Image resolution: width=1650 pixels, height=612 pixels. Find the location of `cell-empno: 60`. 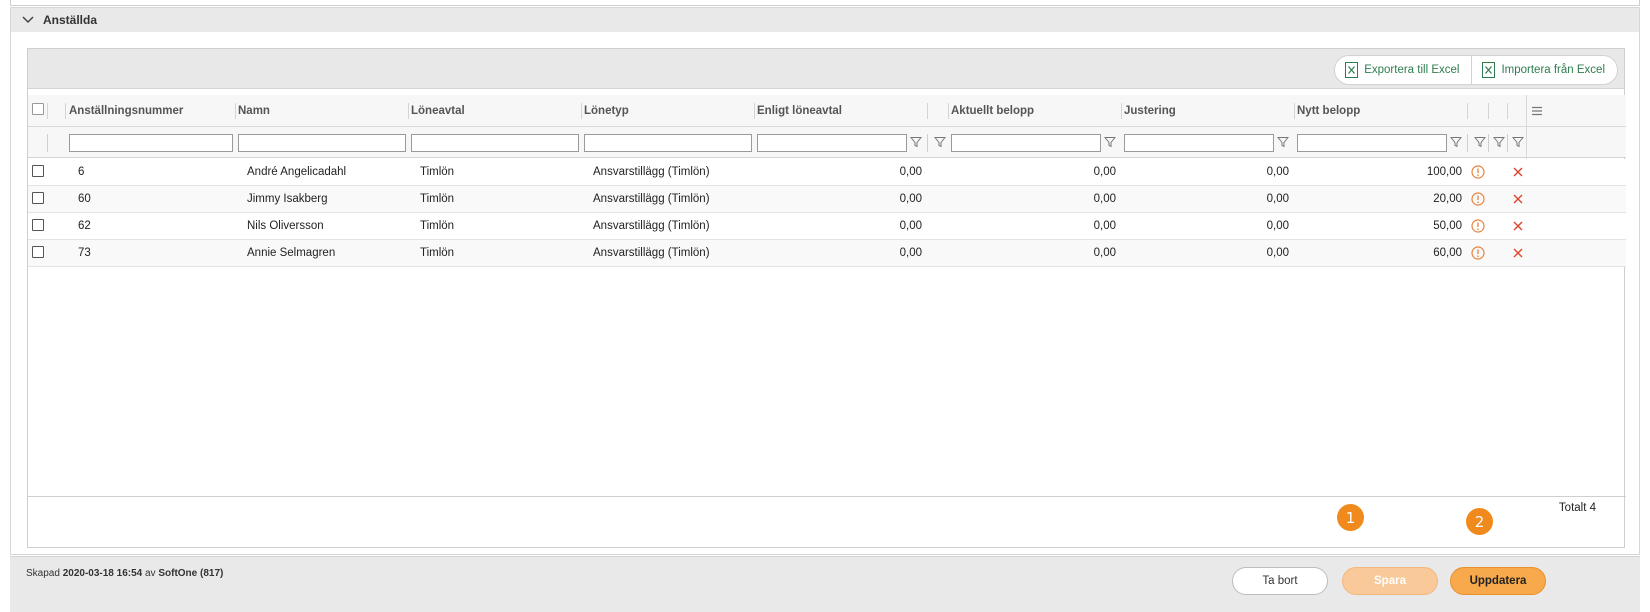

cell-empno: 60 is located at coordinates (84, 199).